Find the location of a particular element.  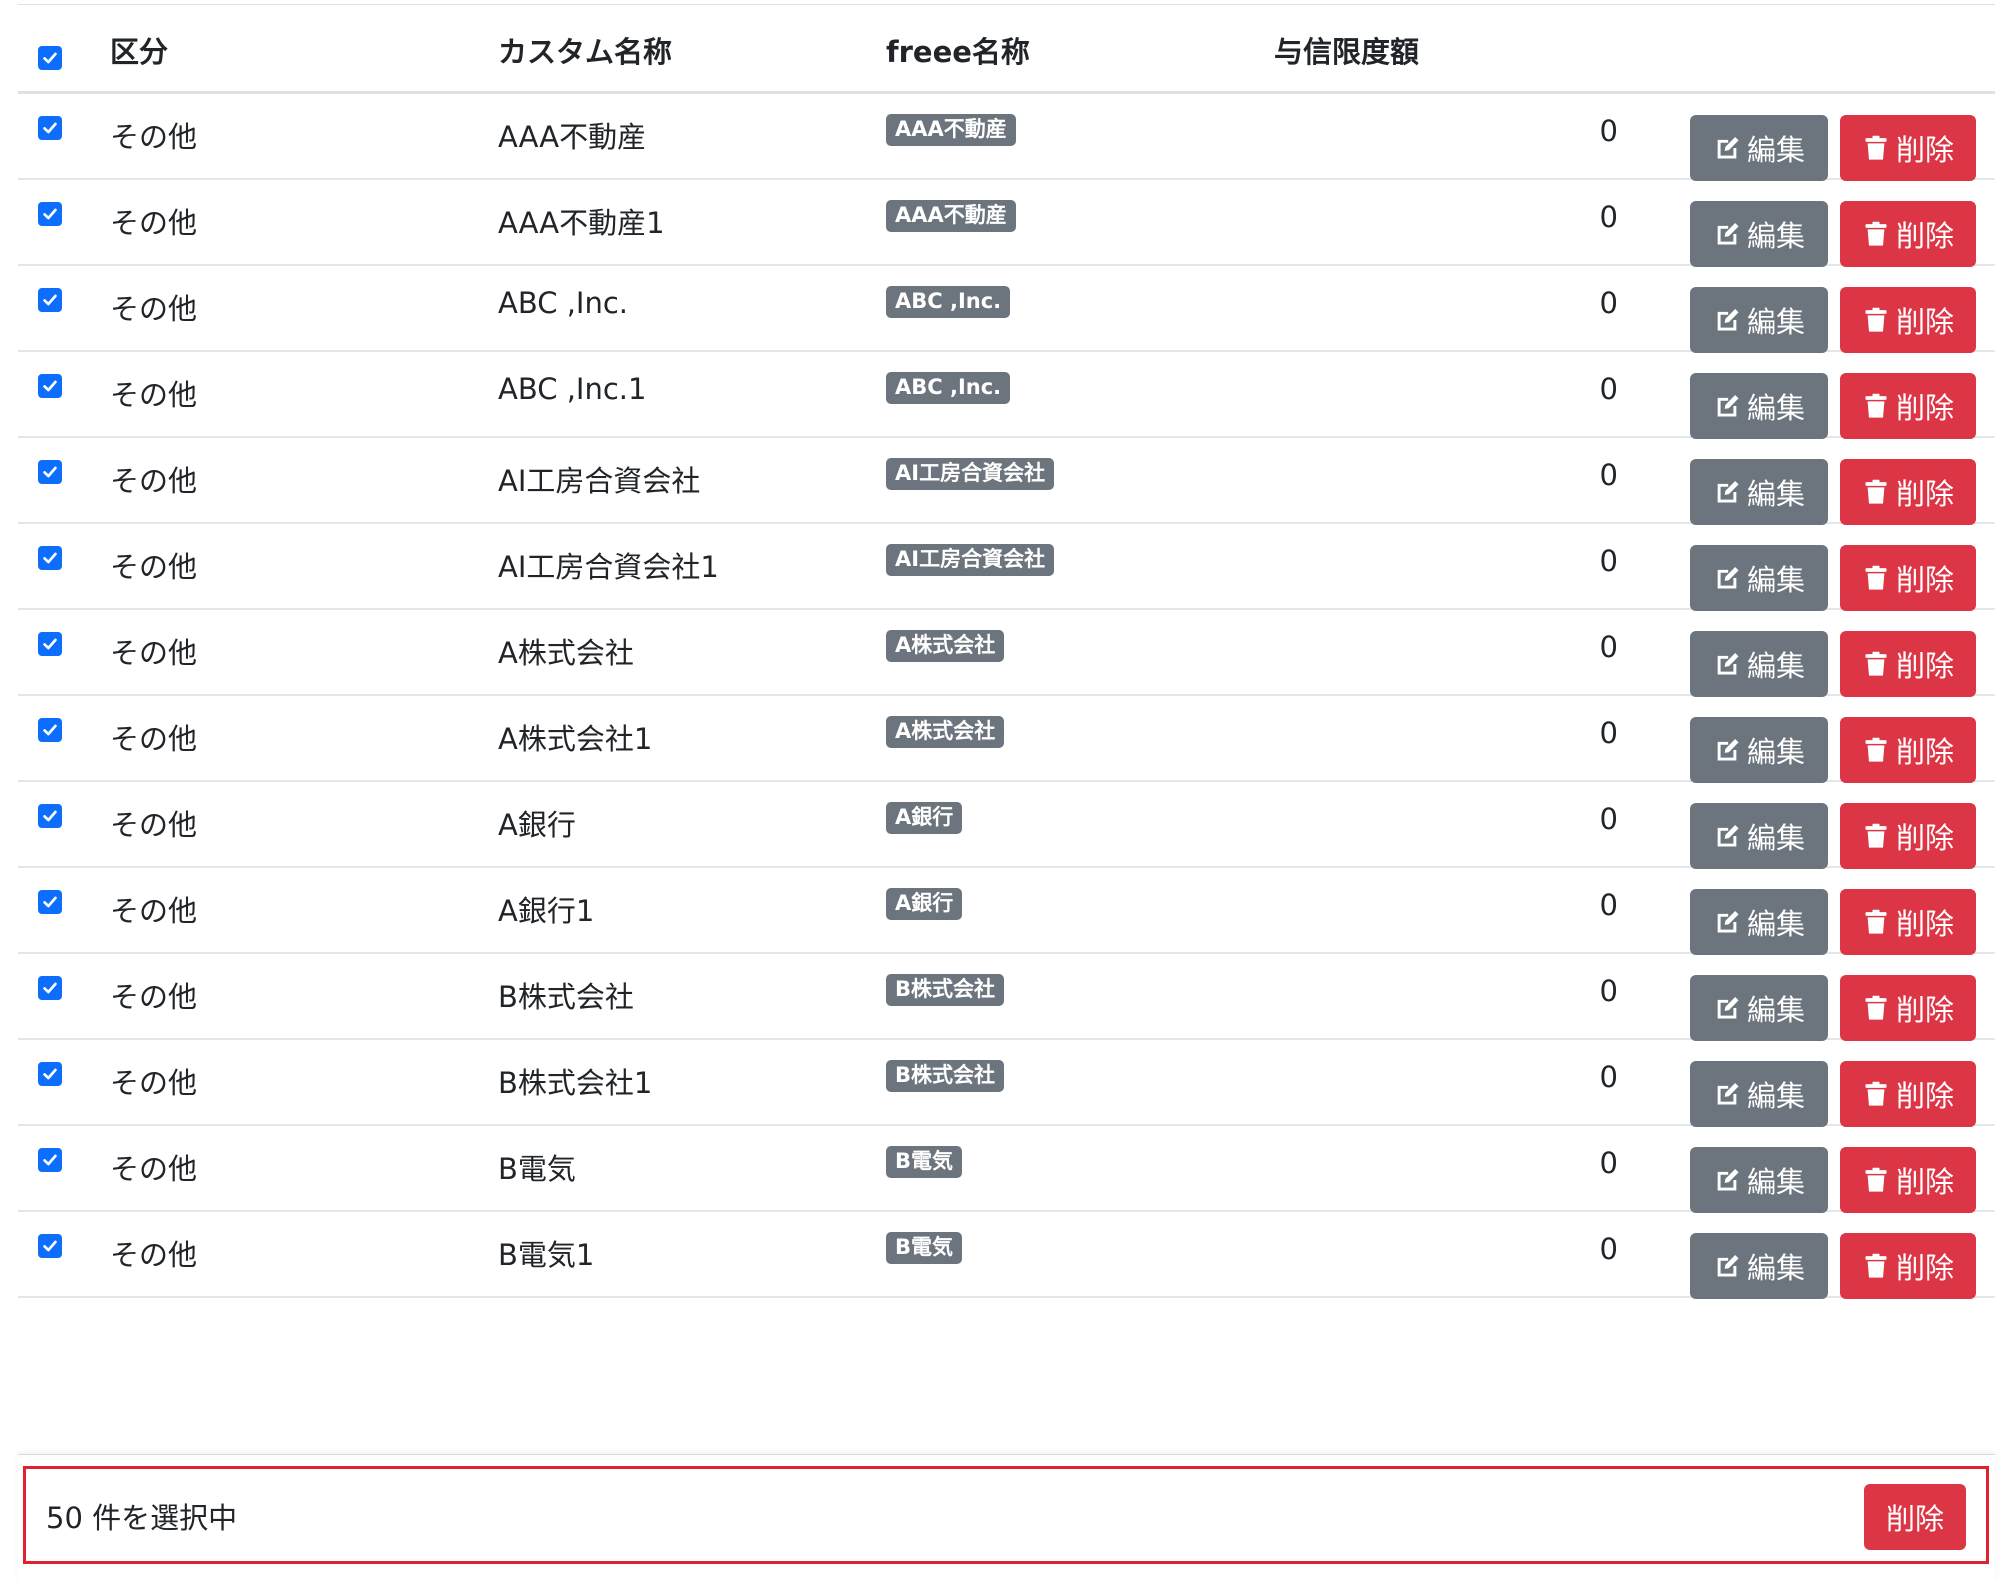

row-freee-name-badge: B株式会社 is located at coordinates (945, 1076).